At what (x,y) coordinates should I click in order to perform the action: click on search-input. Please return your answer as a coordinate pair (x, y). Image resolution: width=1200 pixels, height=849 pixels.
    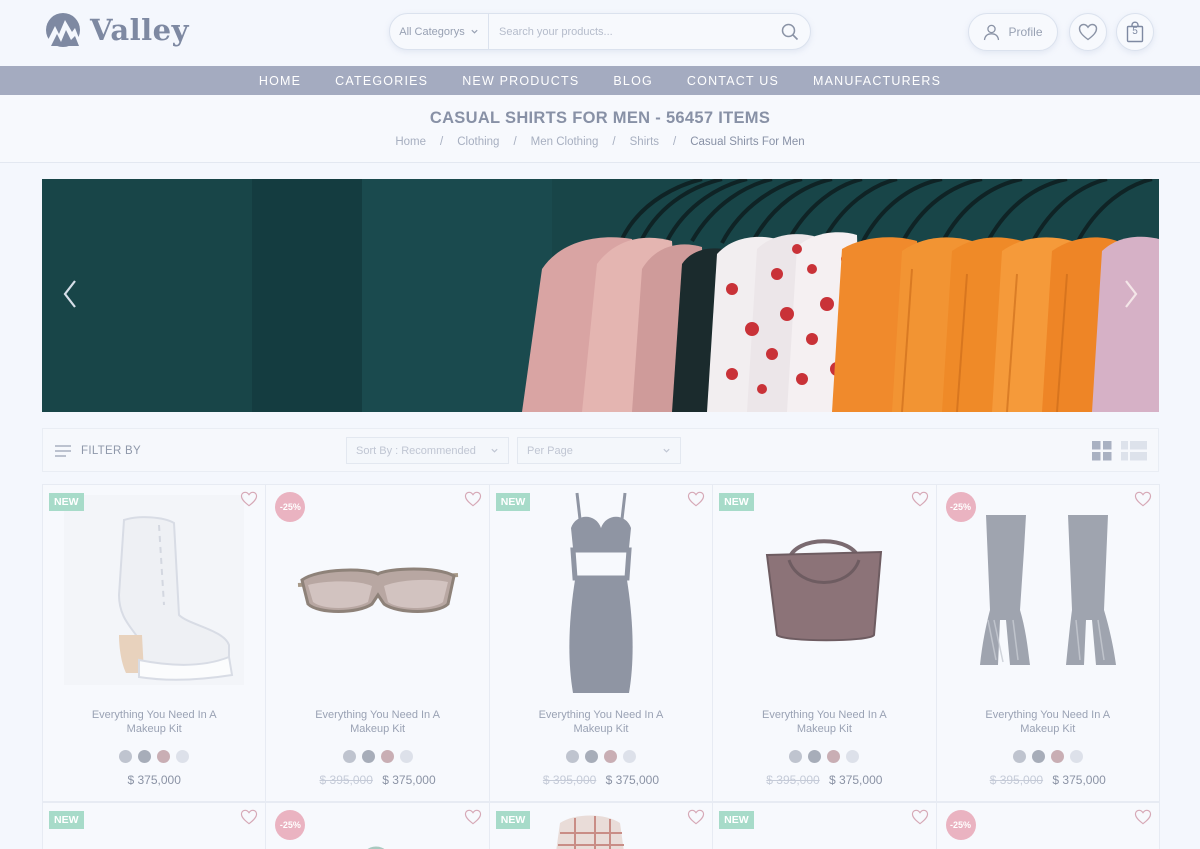
    Looking at the image, I should click on (629, 31).